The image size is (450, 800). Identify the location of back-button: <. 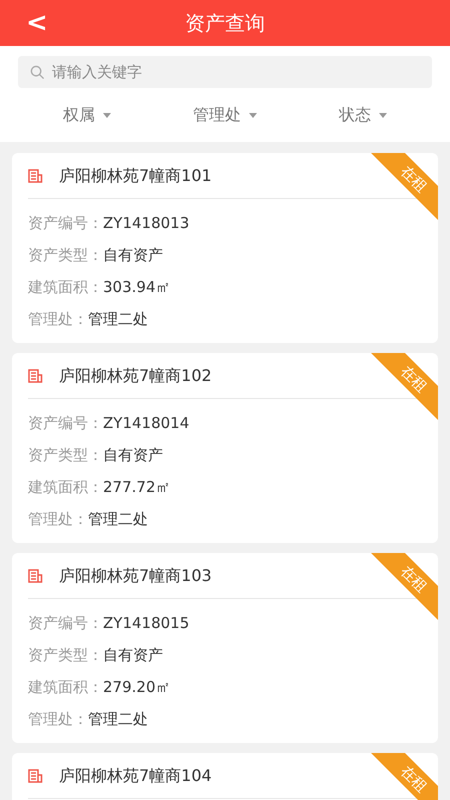
(37, 23).